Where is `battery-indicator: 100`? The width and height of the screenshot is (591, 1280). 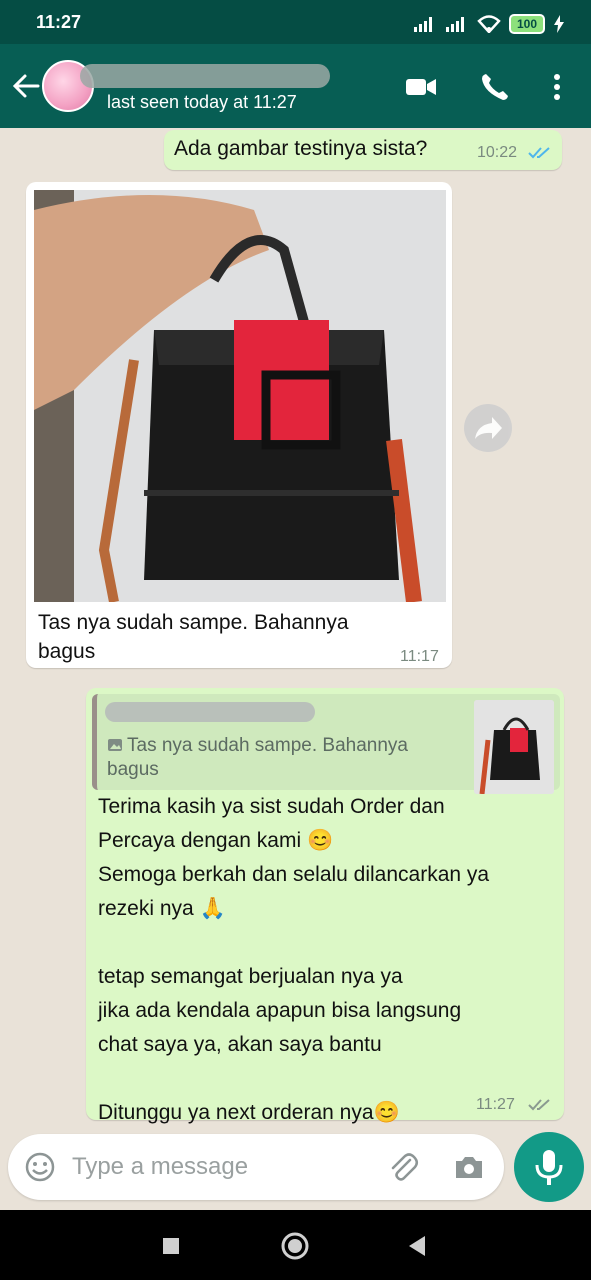
battery-indicator: 100 is located at coordinates (526, 24).